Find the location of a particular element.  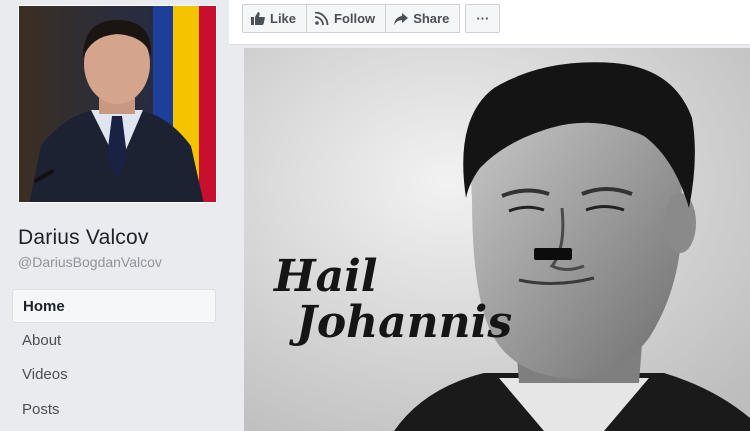

thumbs-up-icon is located at coordinates (258, 18).